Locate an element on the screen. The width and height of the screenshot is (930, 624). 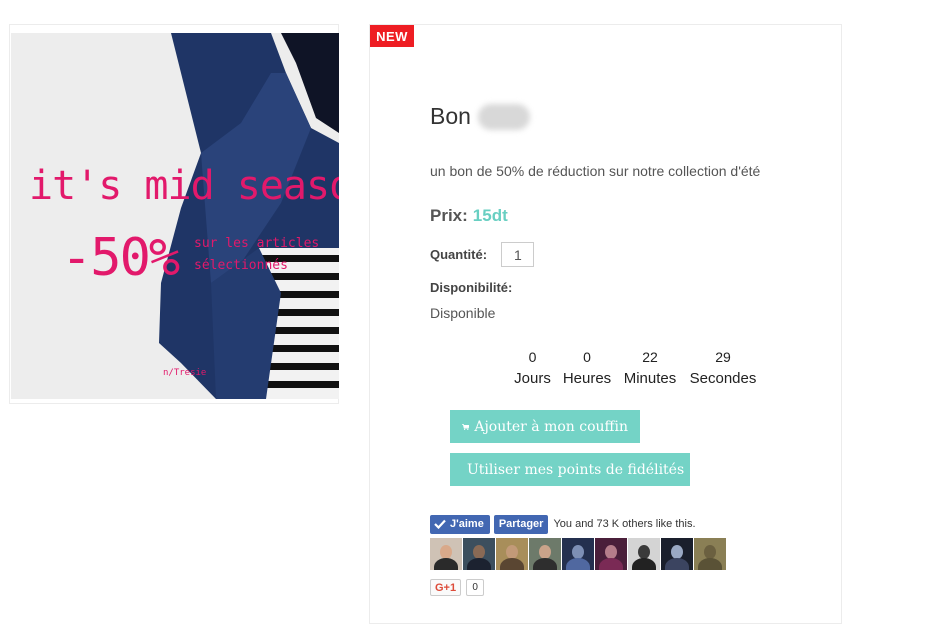
quantity-input is located at coordinates (517, 254).